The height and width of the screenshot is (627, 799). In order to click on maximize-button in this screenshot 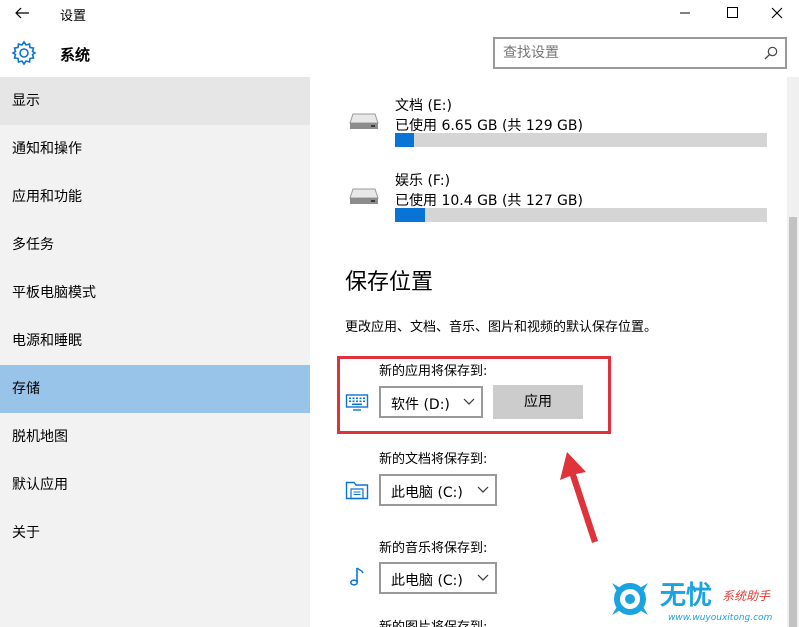, I will do `click(732, 13)`.